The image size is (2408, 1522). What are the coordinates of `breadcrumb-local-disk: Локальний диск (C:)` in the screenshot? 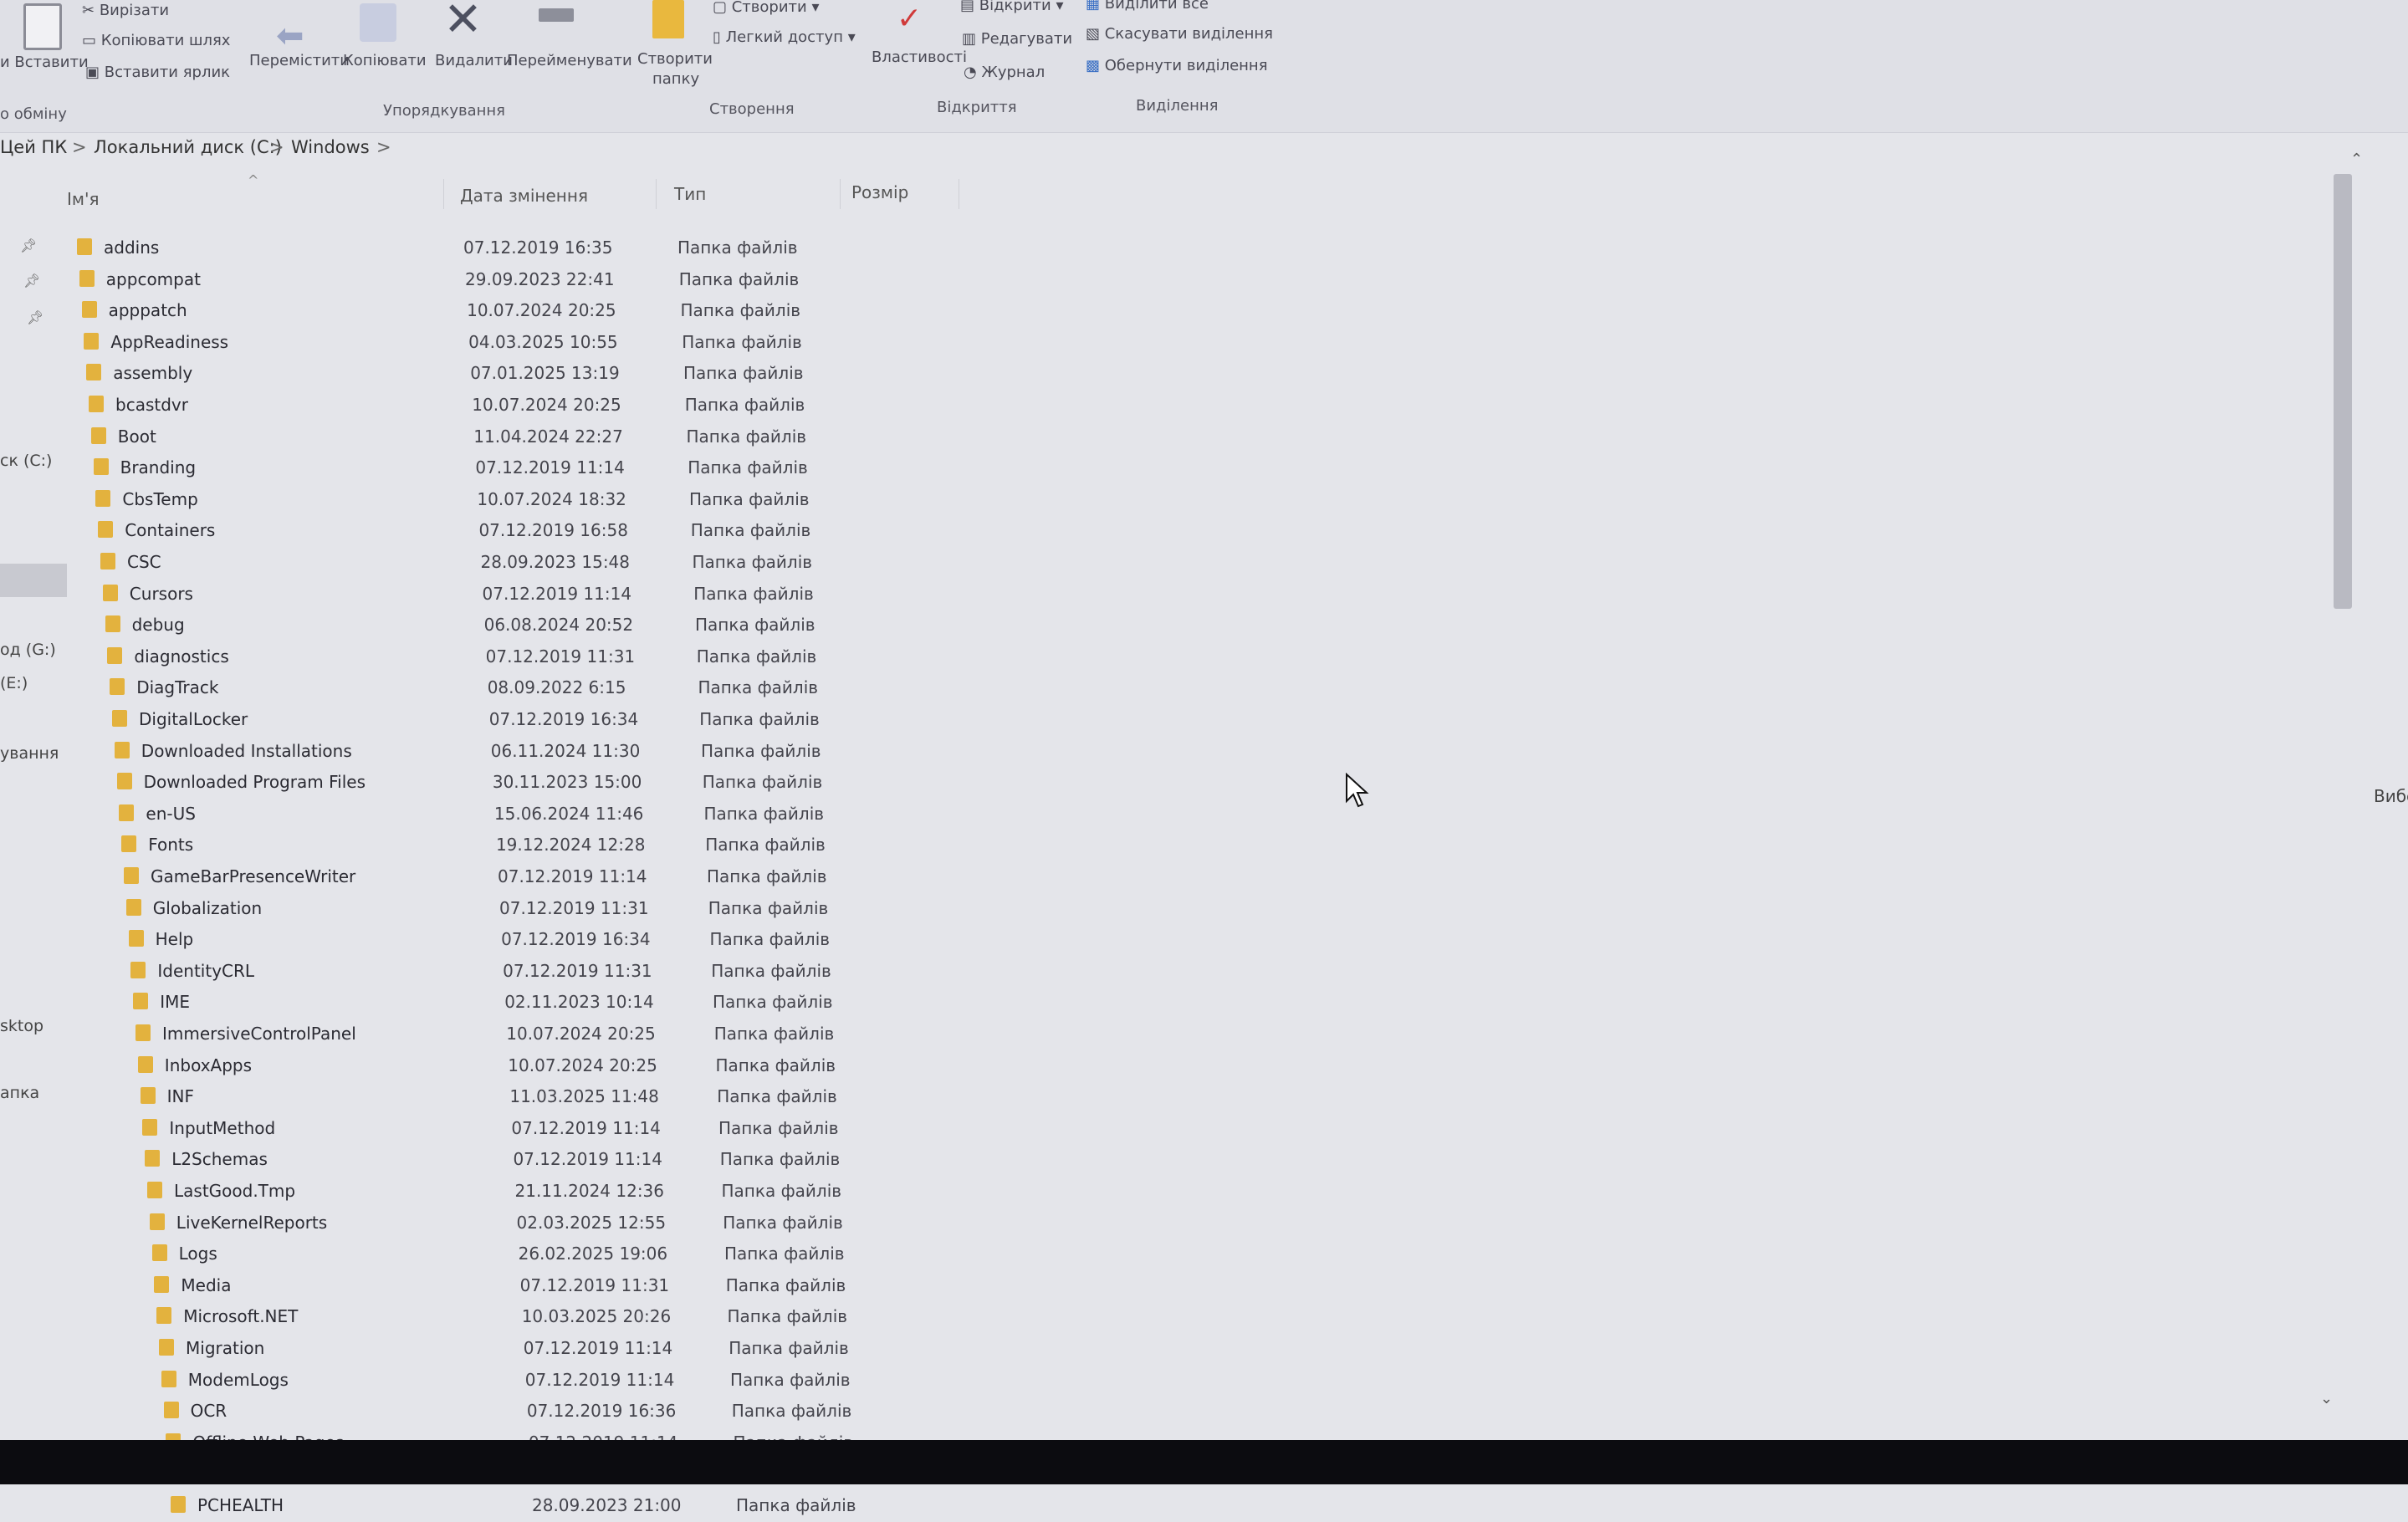 It's located at (188, 147).